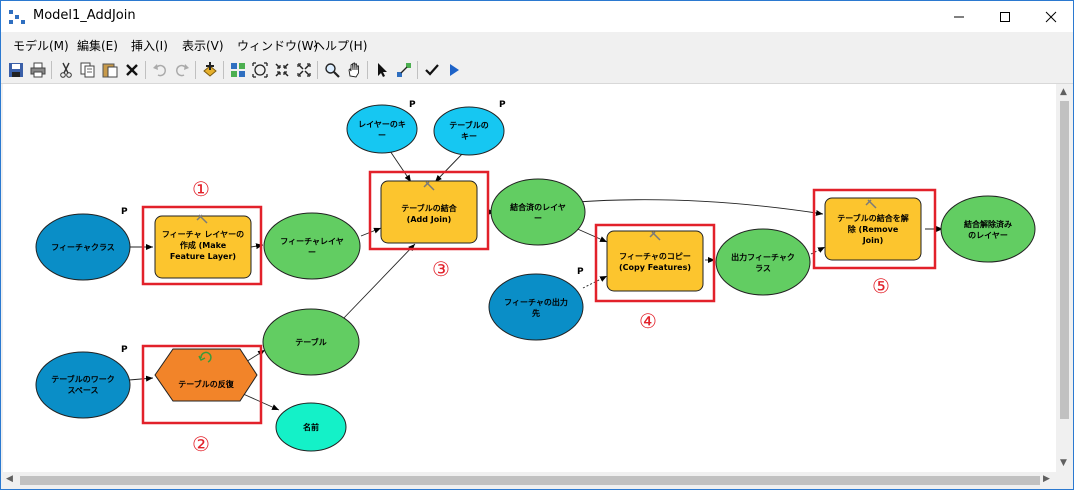 This screenshot has height=490, width=1074. I want to click on close-button, so click(1051, 16).